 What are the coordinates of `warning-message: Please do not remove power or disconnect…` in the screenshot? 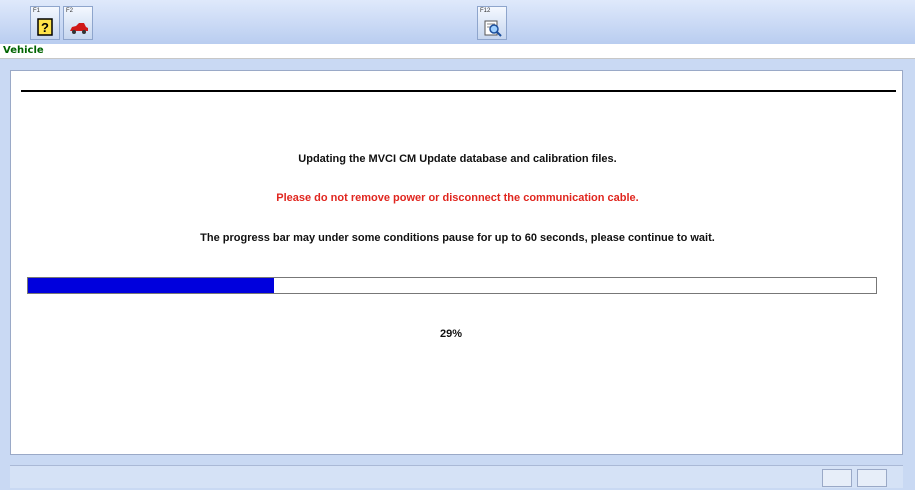 It's located at (457, 198).